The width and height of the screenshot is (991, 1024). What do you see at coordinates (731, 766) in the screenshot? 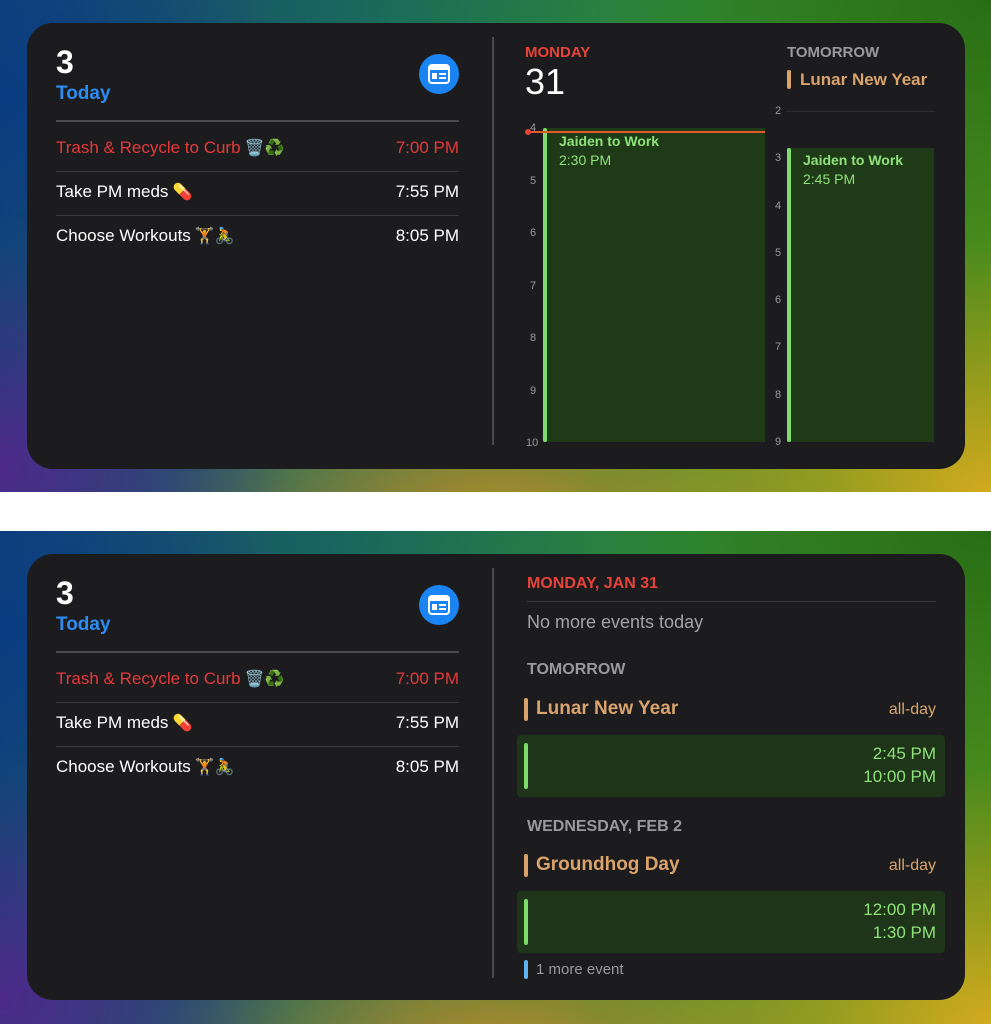
I see `calendar-event-tomorrow: 2:45 PM 10:00 PM` at bounding box center [731, 766].